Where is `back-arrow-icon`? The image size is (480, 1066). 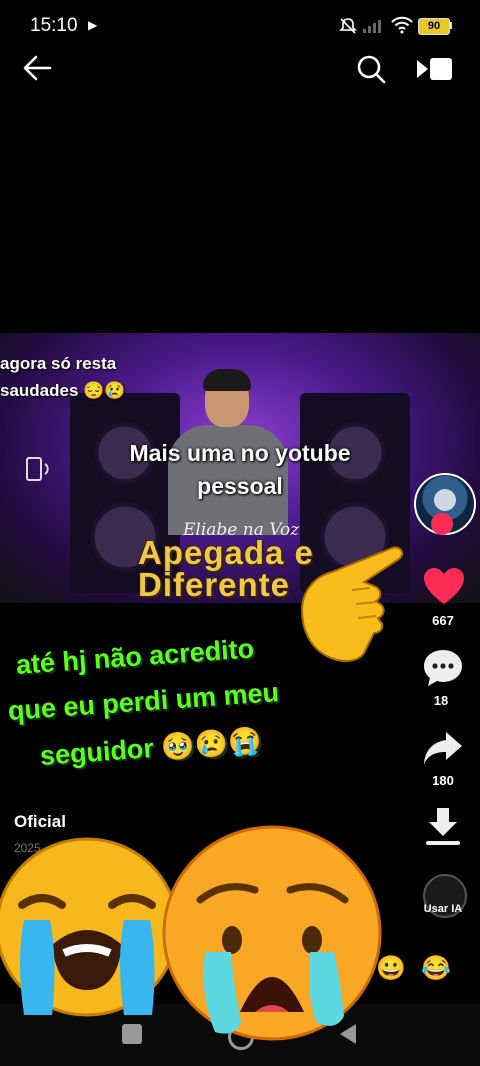
back-arrow-icon is located at coordinates (38, 68).